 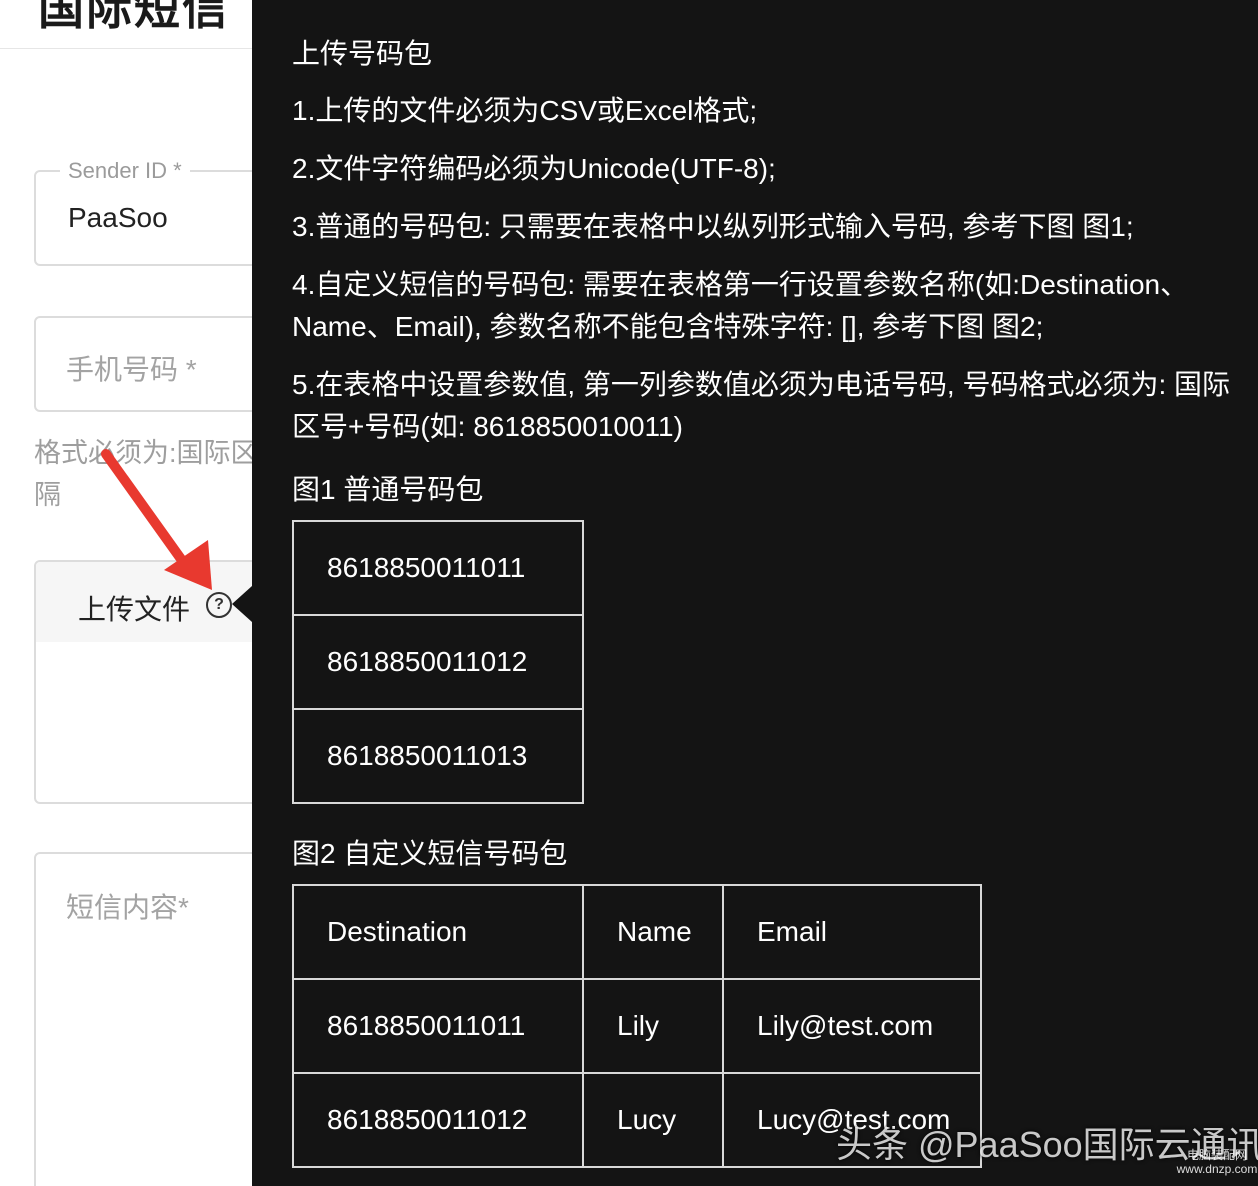 What do you see at coordinates (534, 168) in the screenshot?
I see `rule-item: 2.文件字符编码必须为Unicode(UTF-8);` at bounding box center [534, 168].